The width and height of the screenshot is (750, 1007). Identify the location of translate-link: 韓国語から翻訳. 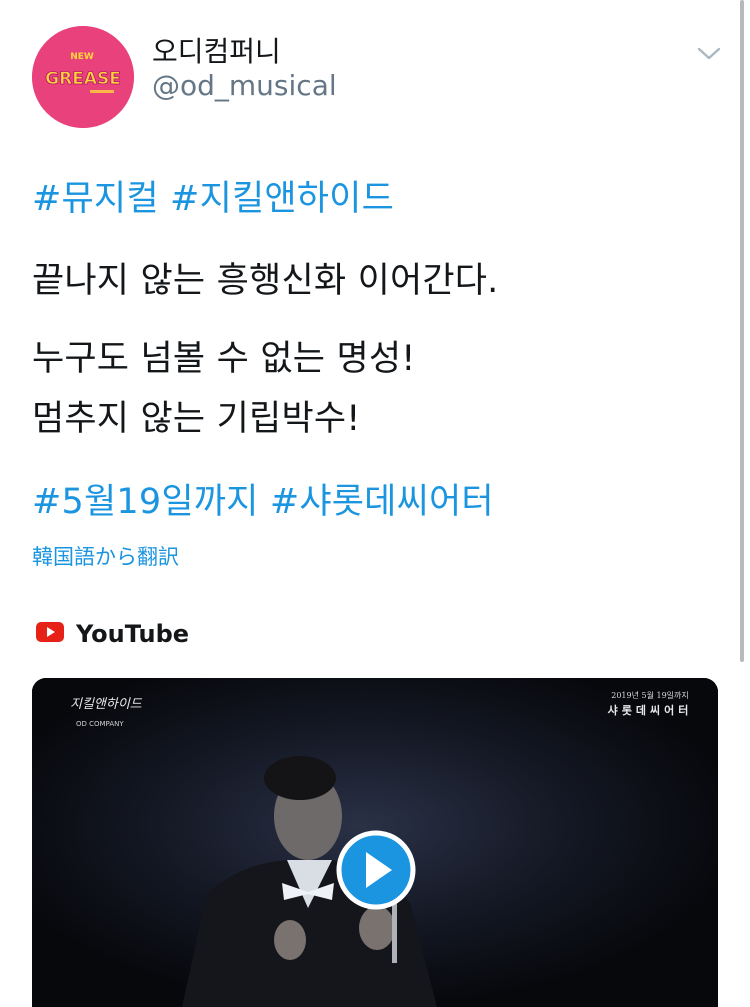
(105, 556).